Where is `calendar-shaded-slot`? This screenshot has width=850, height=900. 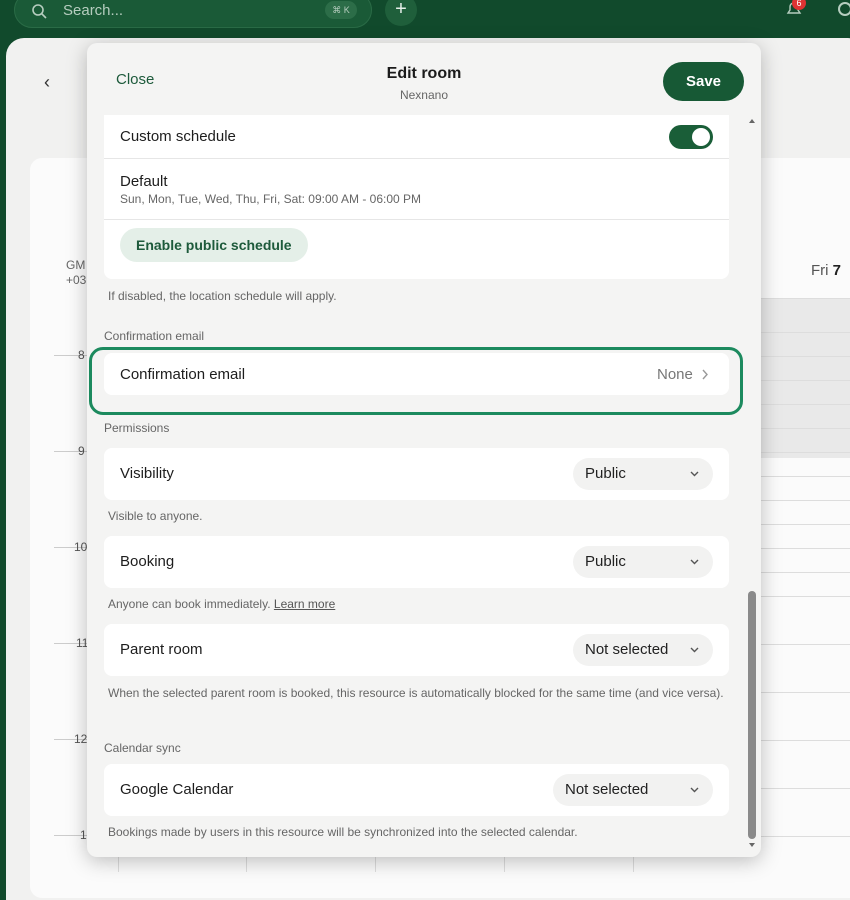 calendar-shaded-slot is located at coordinates (805, 378).